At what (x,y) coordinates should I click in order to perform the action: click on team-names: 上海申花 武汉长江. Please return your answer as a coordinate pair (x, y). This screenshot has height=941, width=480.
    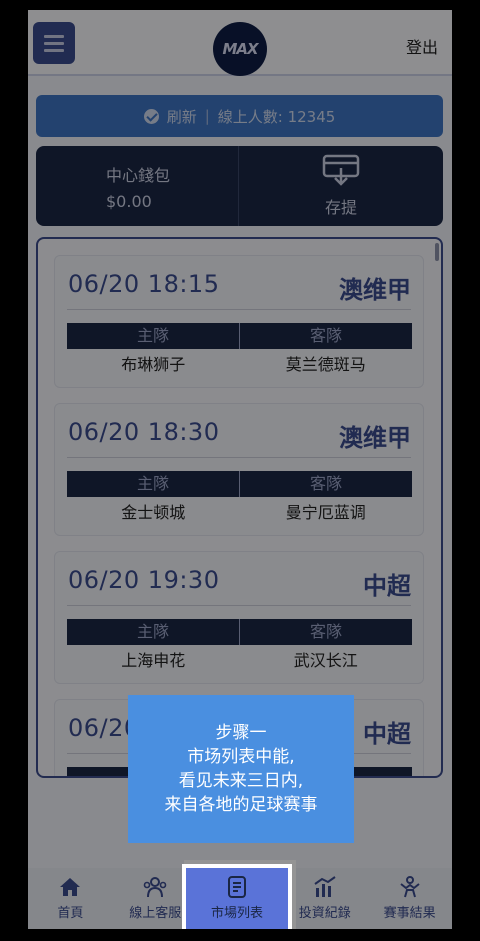
    Looking at the image, I should click on (239, 659).